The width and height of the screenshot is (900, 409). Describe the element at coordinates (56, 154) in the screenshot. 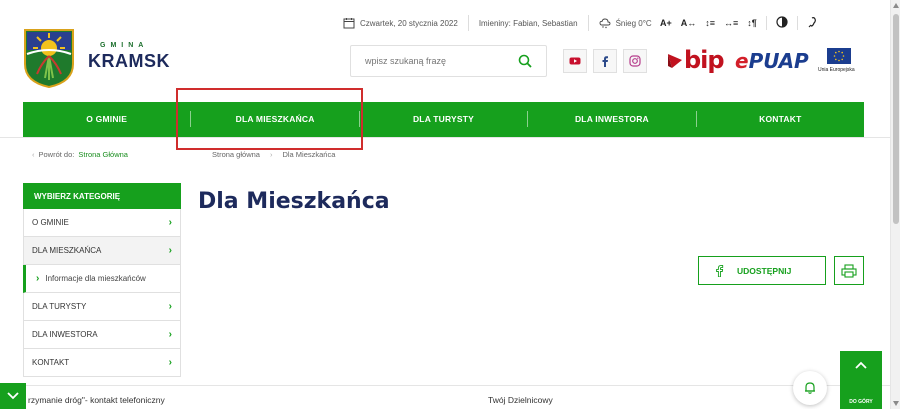

I see `back-prefix: Powrót do:` at that location.